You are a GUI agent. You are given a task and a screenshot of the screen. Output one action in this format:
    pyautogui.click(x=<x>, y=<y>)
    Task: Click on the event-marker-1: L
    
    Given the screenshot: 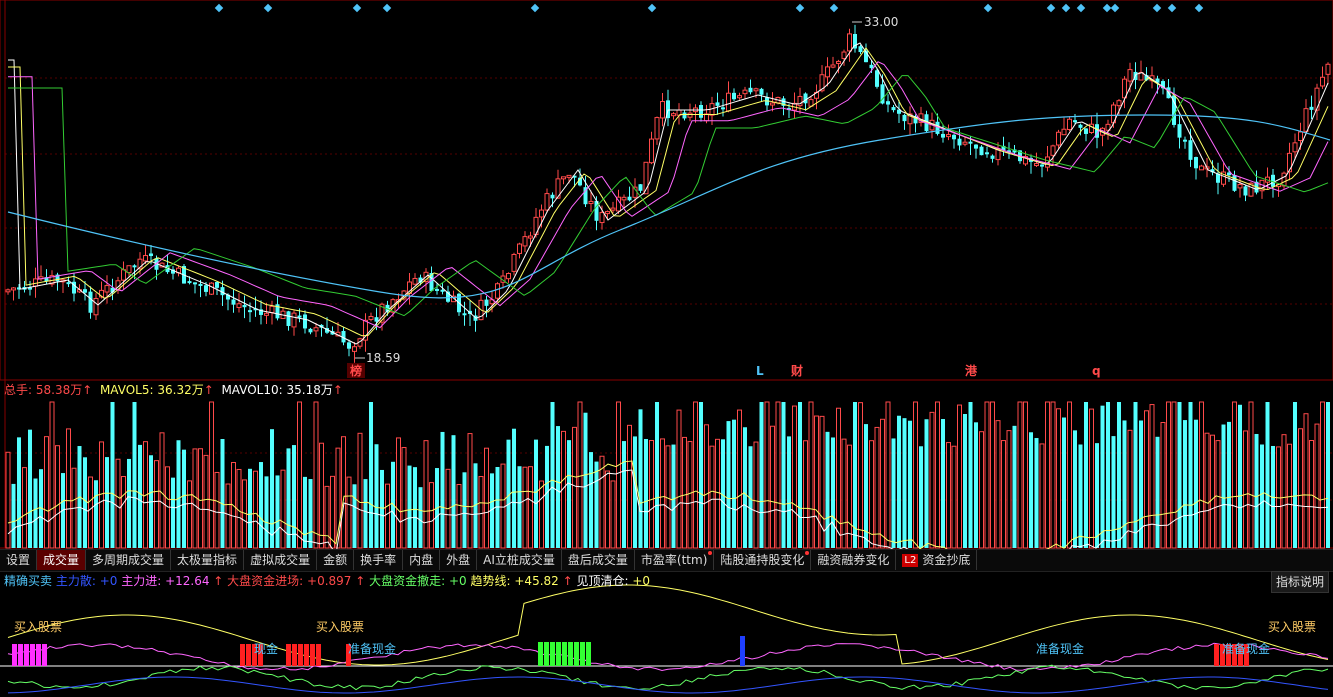 What is the action you would take?
    pyautogui.click(x=760, y=371)
    